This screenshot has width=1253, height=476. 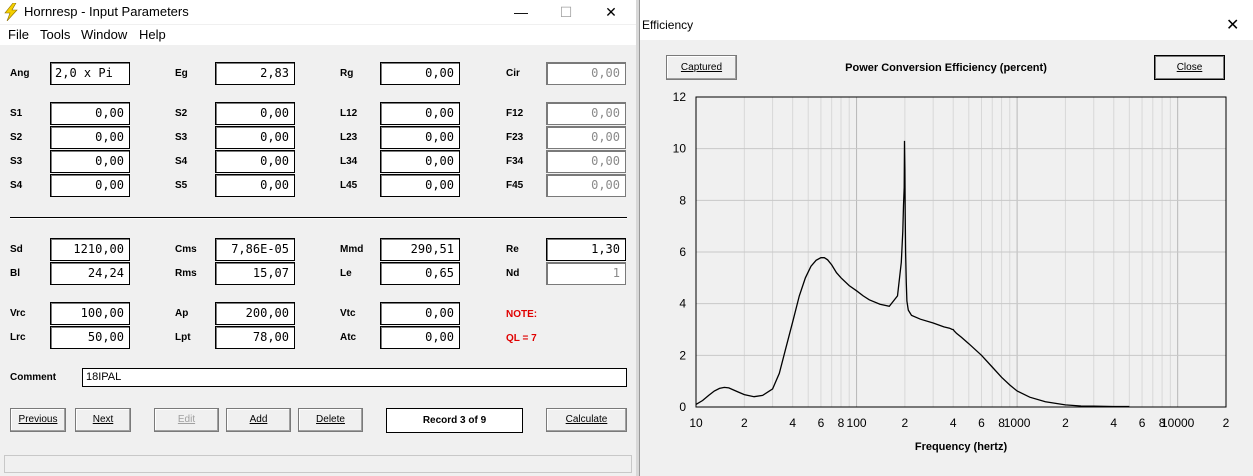 What do you see at coordinates (16, 161) in the screenshot?
I see `label-s3: S3` at bounding box center [16, 161].